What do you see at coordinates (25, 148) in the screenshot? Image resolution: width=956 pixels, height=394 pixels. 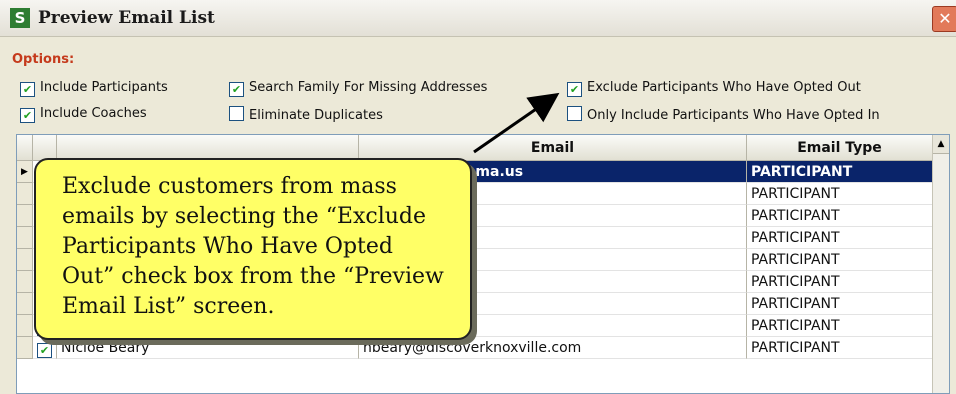 I see `row-header-column` at bounding box center [25, 148].